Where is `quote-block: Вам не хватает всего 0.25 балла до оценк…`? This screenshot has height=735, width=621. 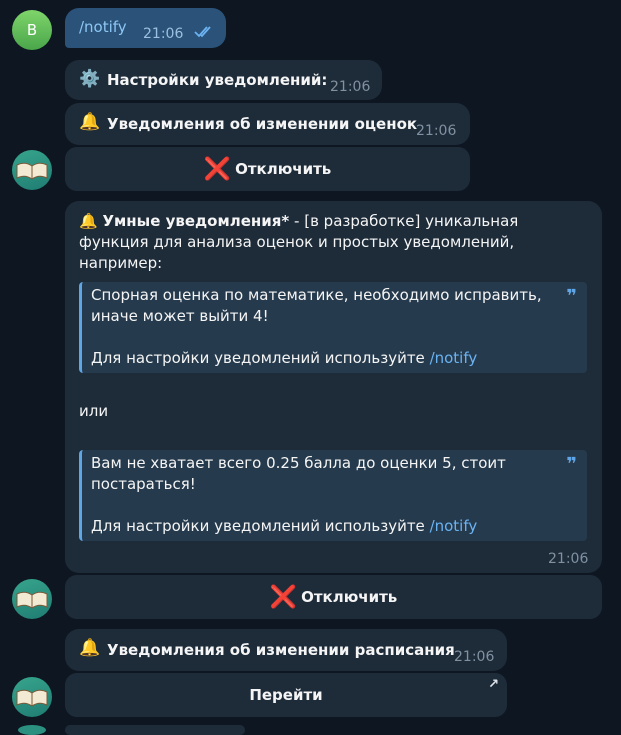
quote-block: Вам не хватает всего 0.25 балла до оценк… is located at coordinates (333, 495).